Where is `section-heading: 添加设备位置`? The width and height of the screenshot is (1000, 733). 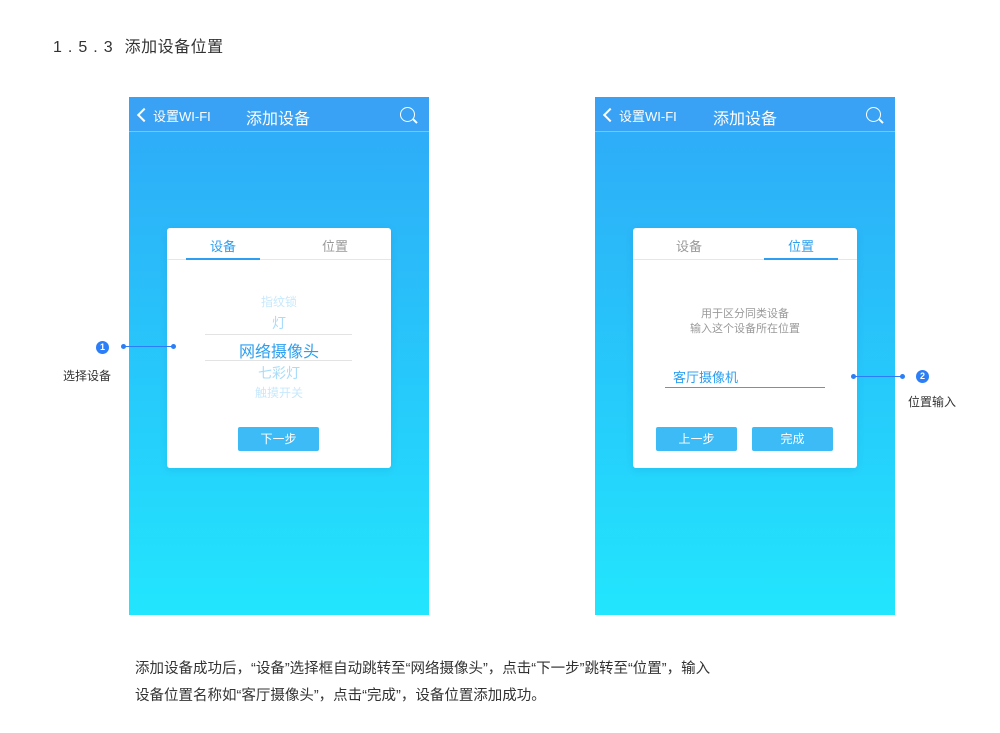
section-heading: 添加设备位置 is located at coordinates (174, 47).